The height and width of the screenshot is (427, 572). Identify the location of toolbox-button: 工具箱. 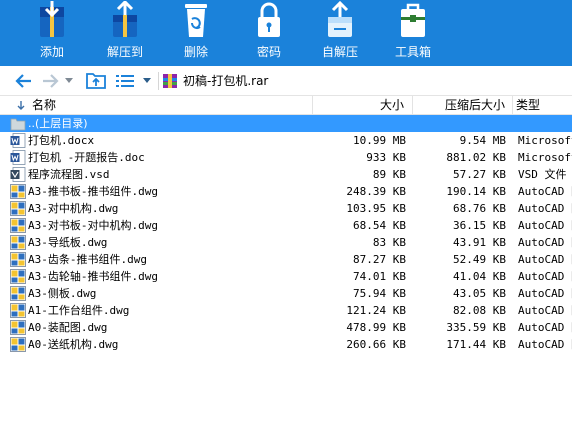
(413, 33).